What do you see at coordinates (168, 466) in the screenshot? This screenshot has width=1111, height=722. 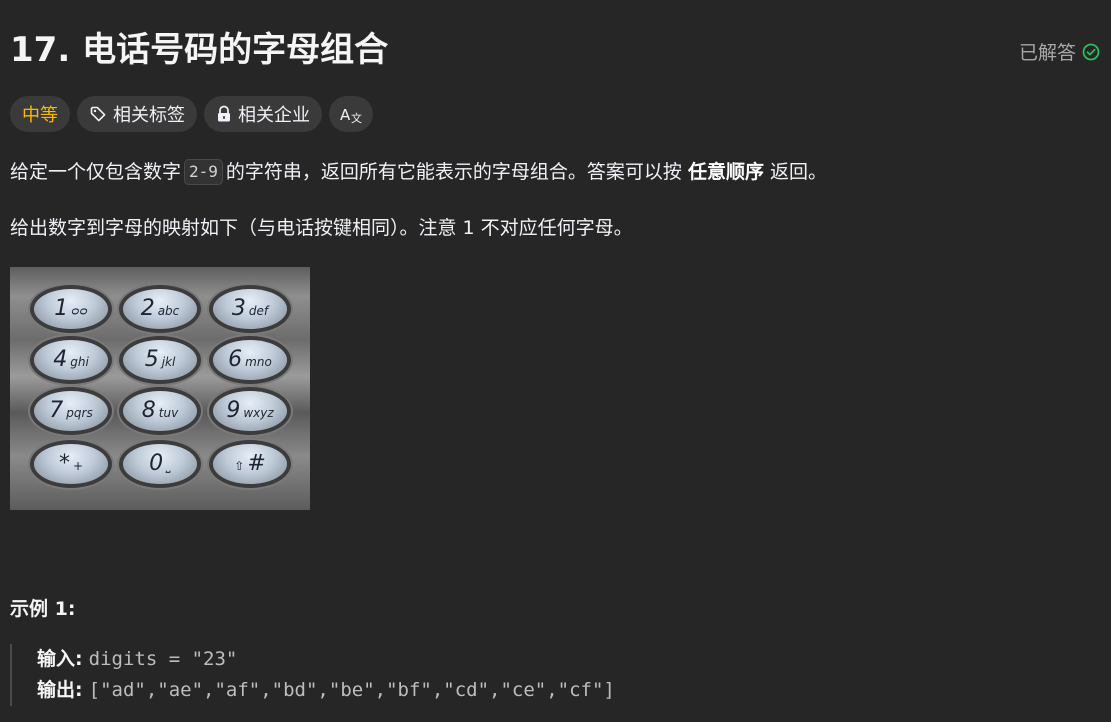 I see `key-letters: ⎵` at bounding box center [168, 466].